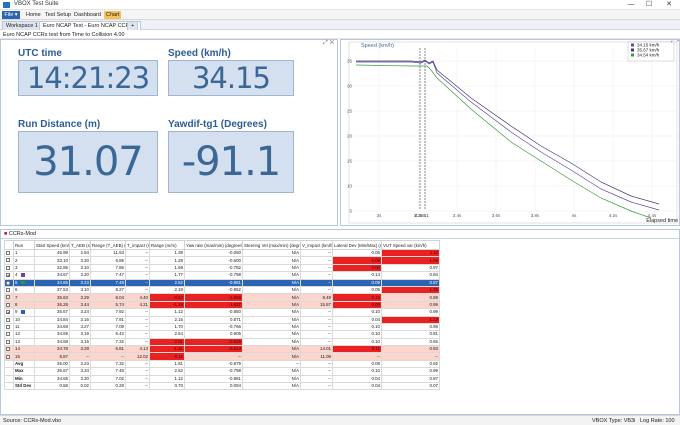 The height and width of the screenshot is (425, 680). What do you see at coordinates (90, 25) in the screenshot?
I see `tab-euro-ncap: Euro NCAP Test - Euro NCAP CCRs 1` at bounding box center [90, 25].